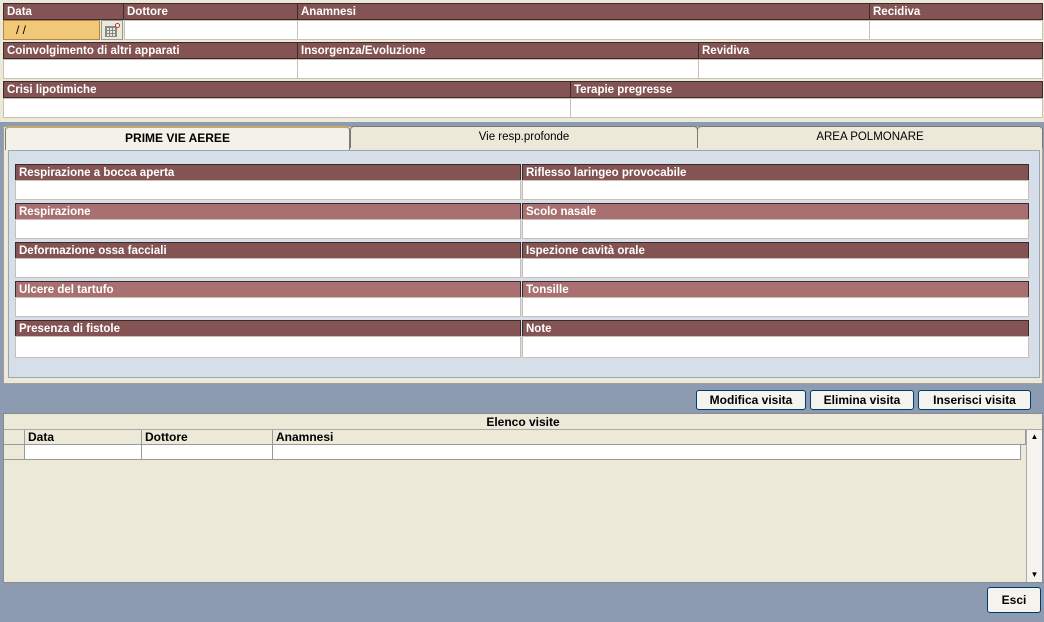 The height and width of the screenshot is (622, 1044). I want to click on date-field: / /, so click(51, 30).